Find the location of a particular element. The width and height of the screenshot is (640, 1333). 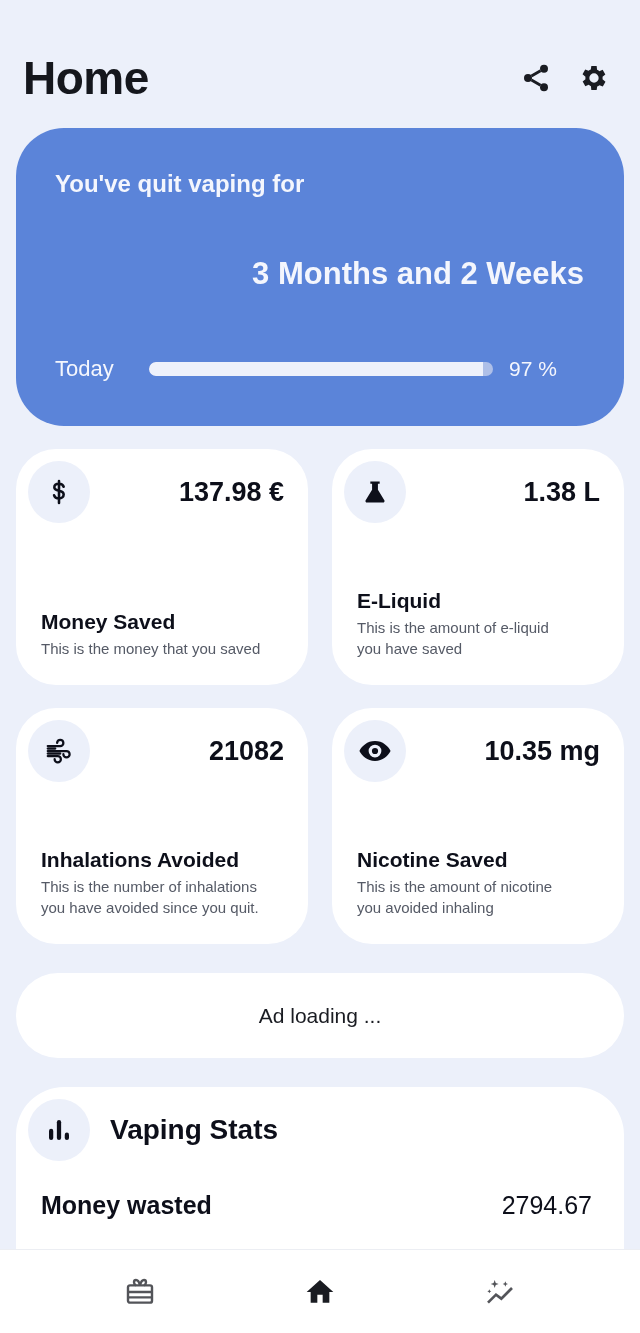

stat-title: Nicotine Saved is located at coordinates (433, 860).